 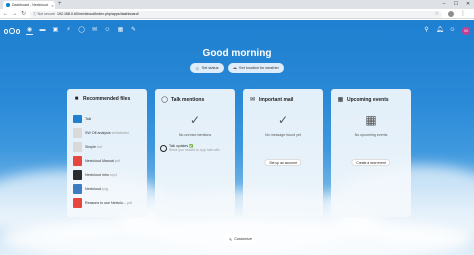 I want to click on mention-subtitle: Since you moved to a pp talk with, so click(x=194, y=150).